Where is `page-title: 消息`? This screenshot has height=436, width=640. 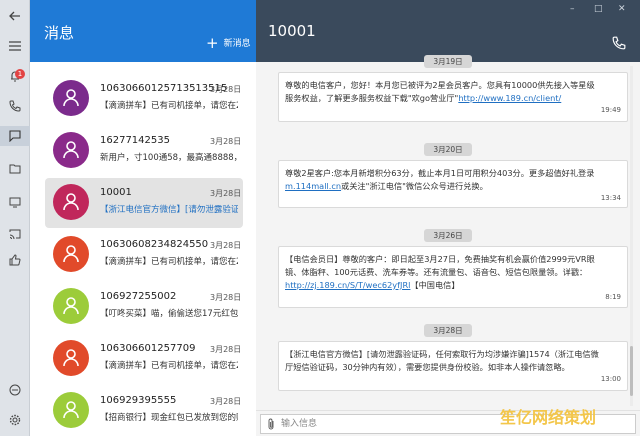
page-title: 消息 is located at coordinates (59, 33).